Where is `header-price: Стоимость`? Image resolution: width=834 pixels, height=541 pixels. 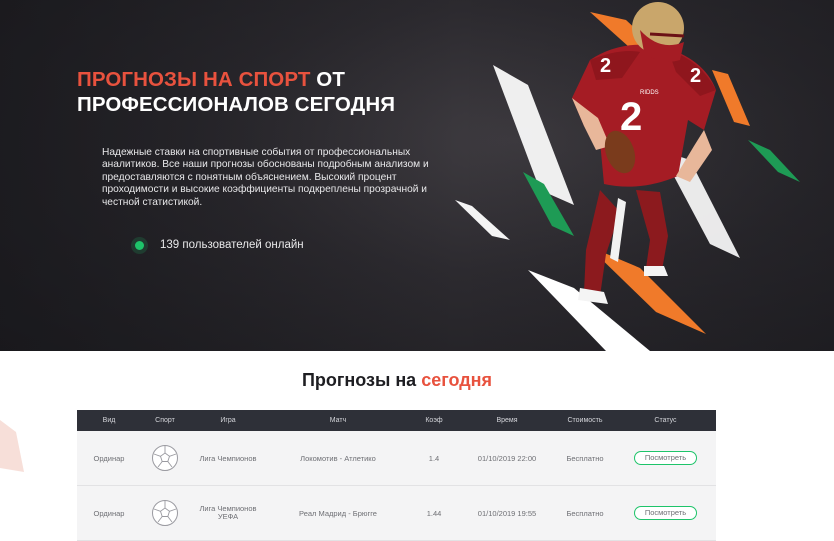 header-price: Стоимость is located at coordinates (585, 420).